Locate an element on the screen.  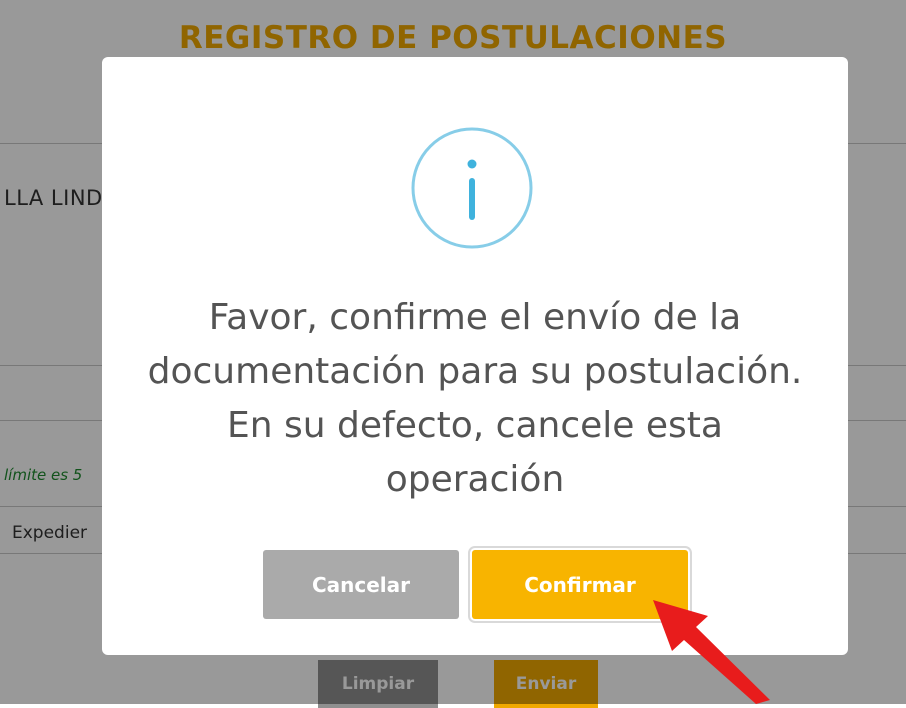
cancel-button: Cancelar is located at coordinates (361, 584).